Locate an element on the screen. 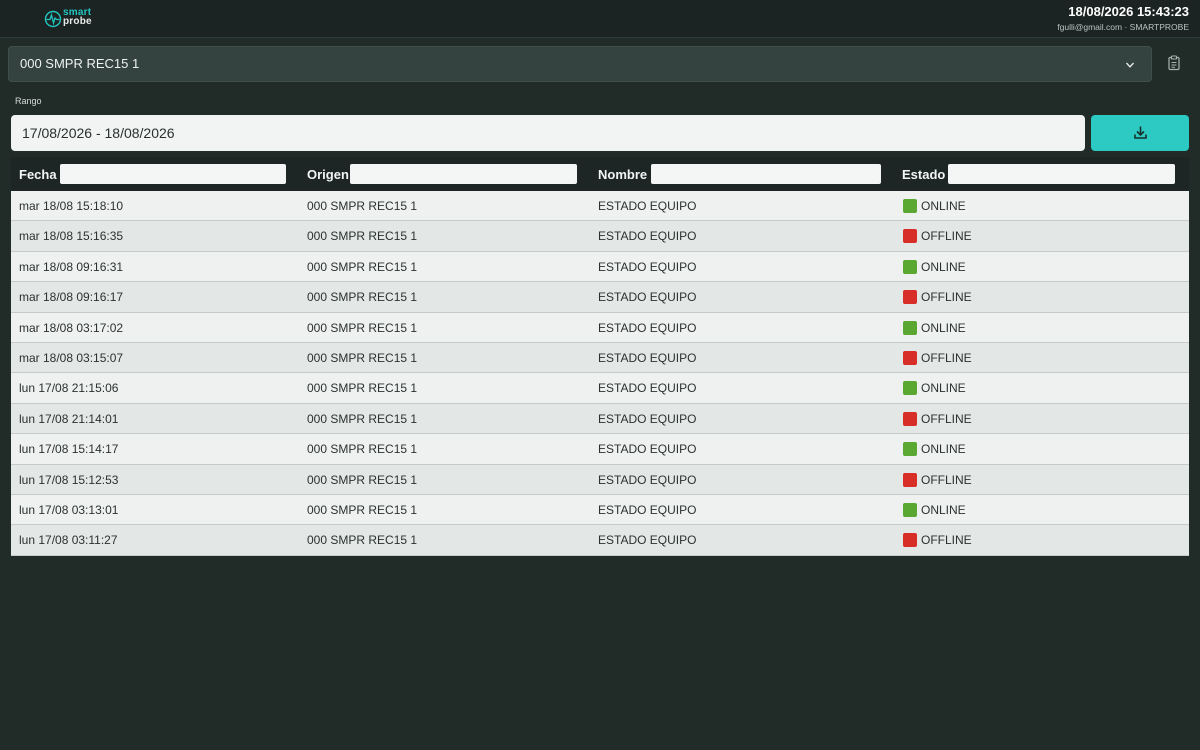  column-fecha: Fecha is located at coordinates (155, 174).